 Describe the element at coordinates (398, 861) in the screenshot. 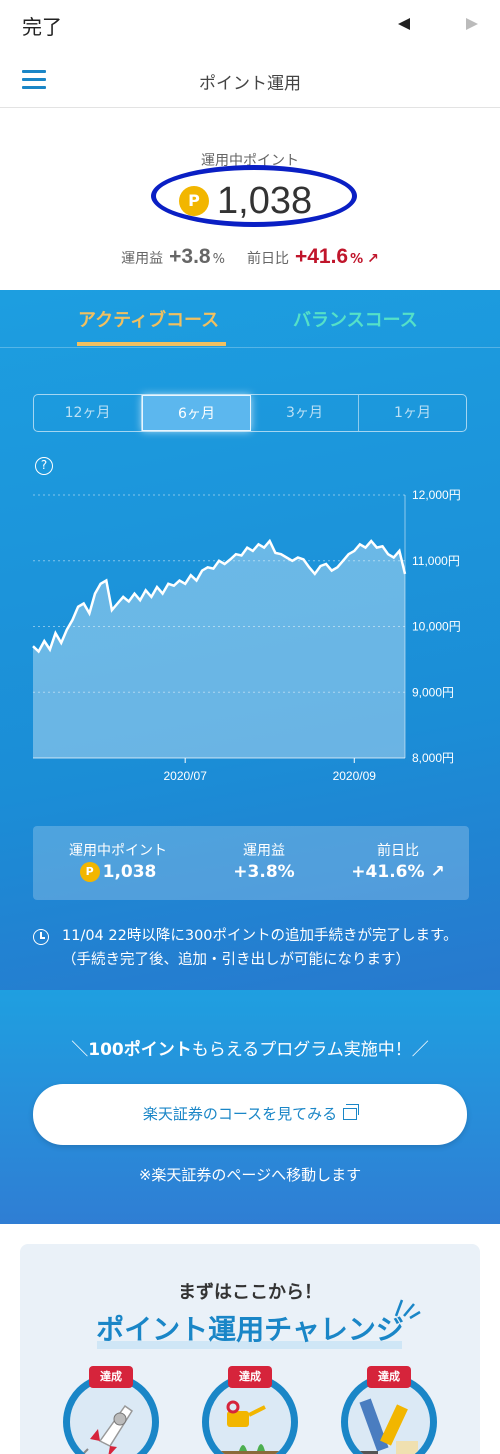

I see `mini-day-change: 前日比 +41.6% ↗` at that location.